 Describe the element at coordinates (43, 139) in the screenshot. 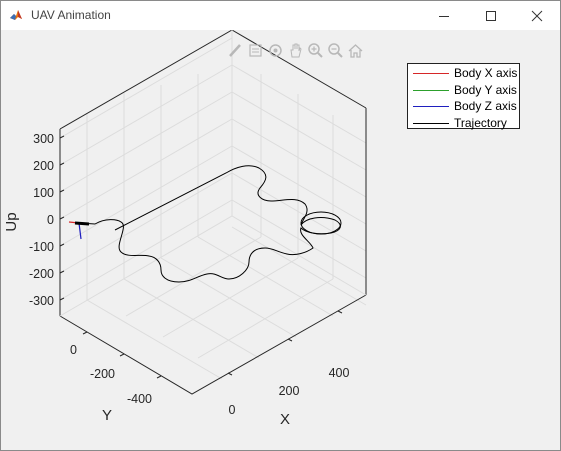

I see `z-tick-300: 300` at that location.